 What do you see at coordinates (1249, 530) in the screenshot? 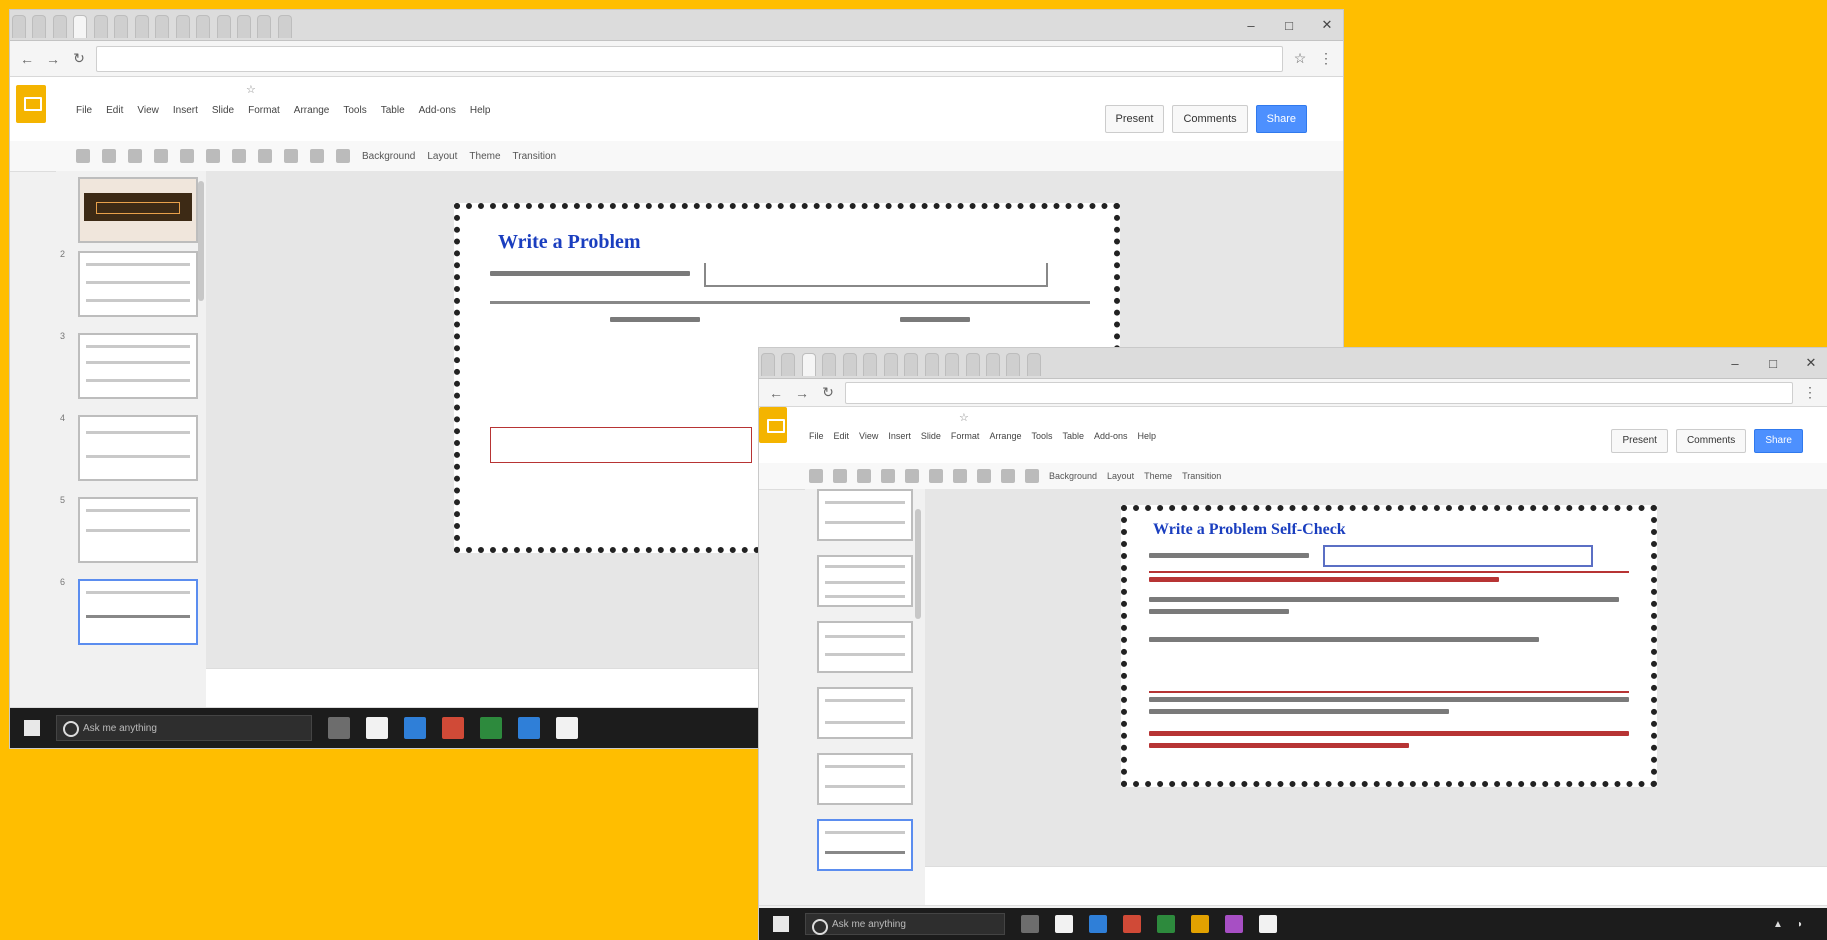
I see `slide-title: Write a Problem Self-Check` at bounding box center [1249, 530].